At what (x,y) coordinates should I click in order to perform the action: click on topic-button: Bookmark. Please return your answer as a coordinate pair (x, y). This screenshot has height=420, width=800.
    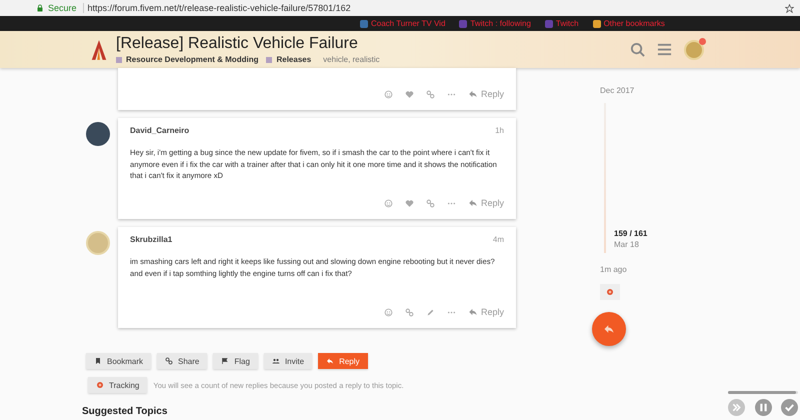
    Looking at the image, I should click on (119, 361).